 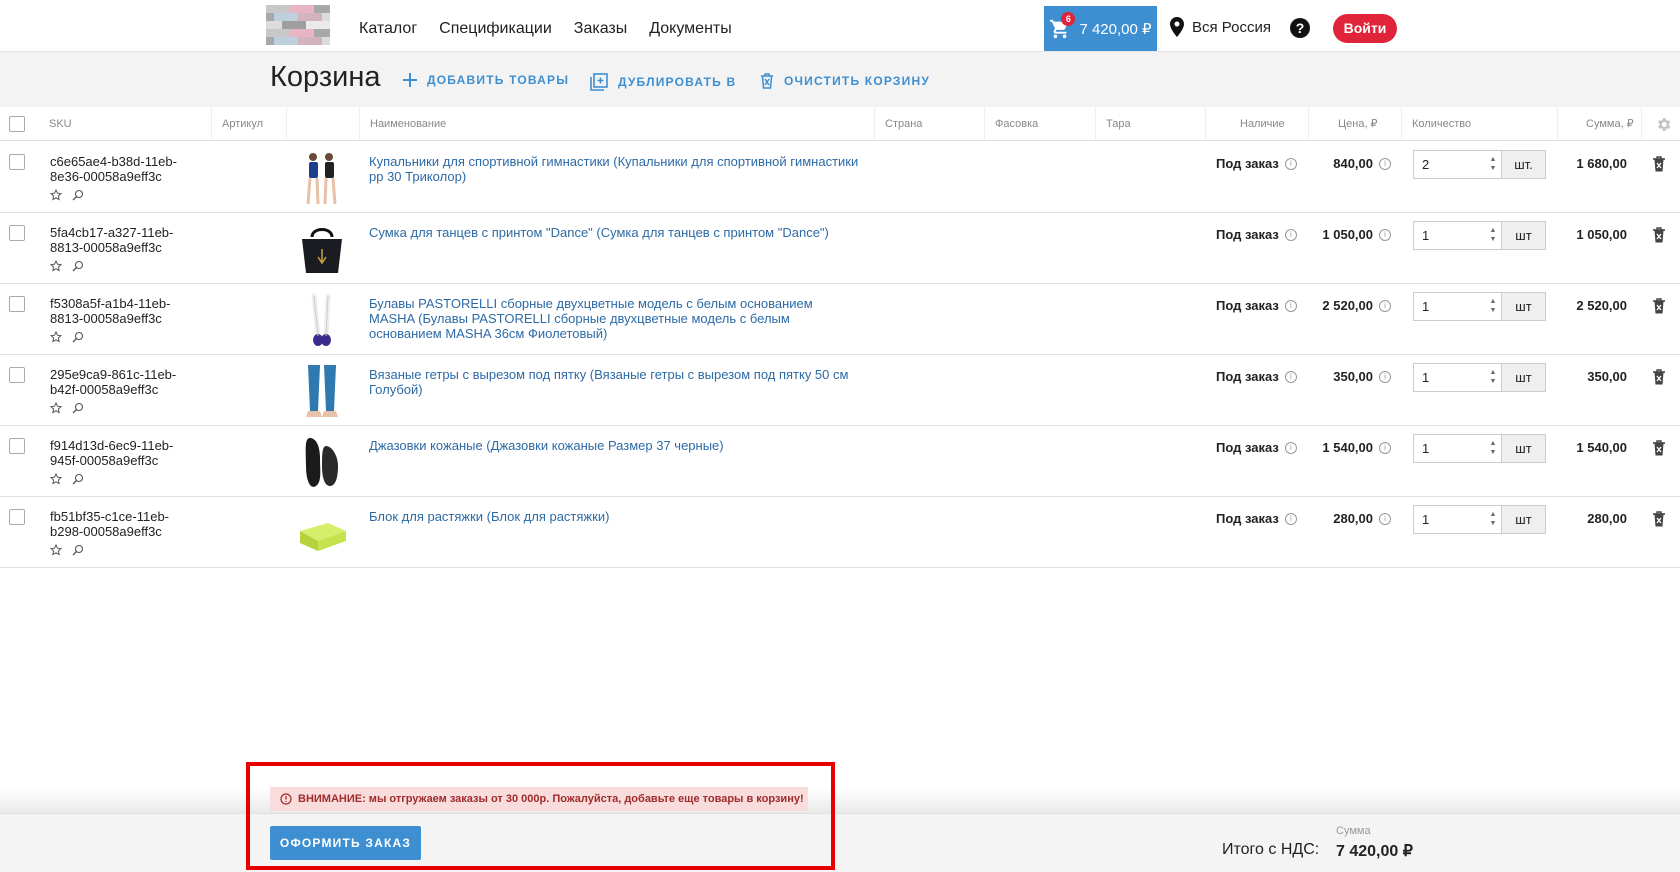 I want to click on duplicate-button: ДУБЛИРОВАТЬ В, so click(x=663, y=82).